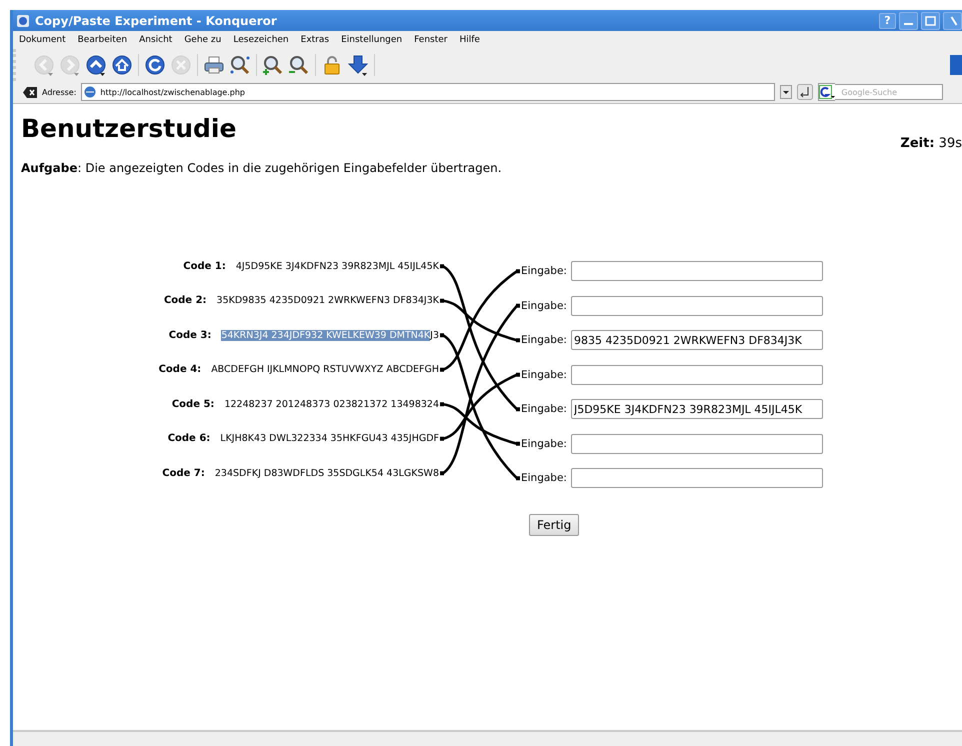 Image resolution: width=962 pixels, height=746 pixels. What do you see at coordinates (180, 370) in the screenshot?
I see `code-label: Code 4:` at bounding box center [180, 370].